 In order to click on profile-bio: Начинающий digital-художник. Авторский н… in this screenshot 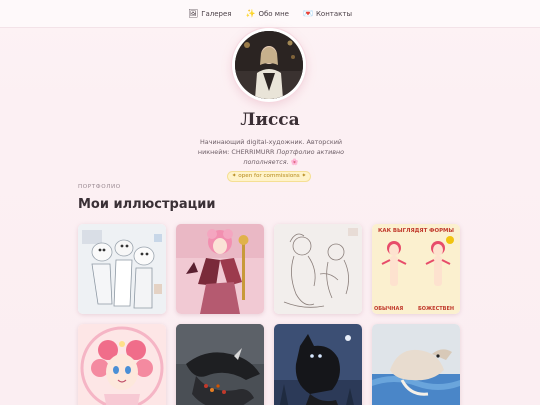, I will do `click(271, 152)`.